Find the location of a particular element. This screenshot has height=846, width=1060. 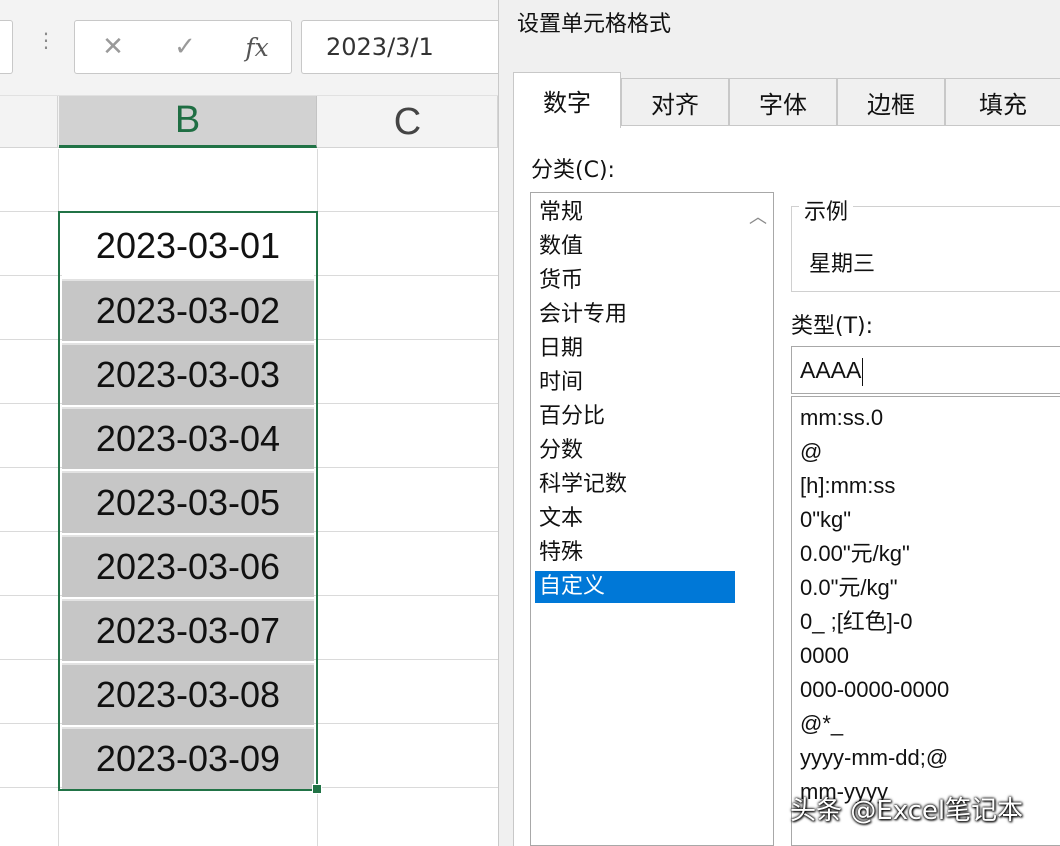

tab-border: 边框 is located at coordinates (891, 102).